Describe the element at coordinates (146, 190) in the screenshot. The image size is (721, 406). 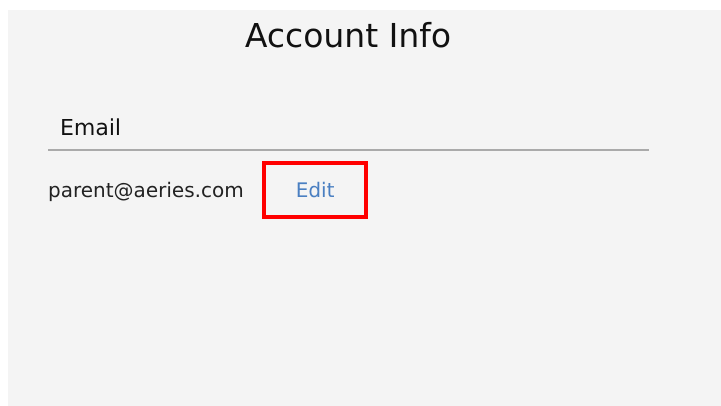
I see `email-value: parent@aeries.com` at that location.